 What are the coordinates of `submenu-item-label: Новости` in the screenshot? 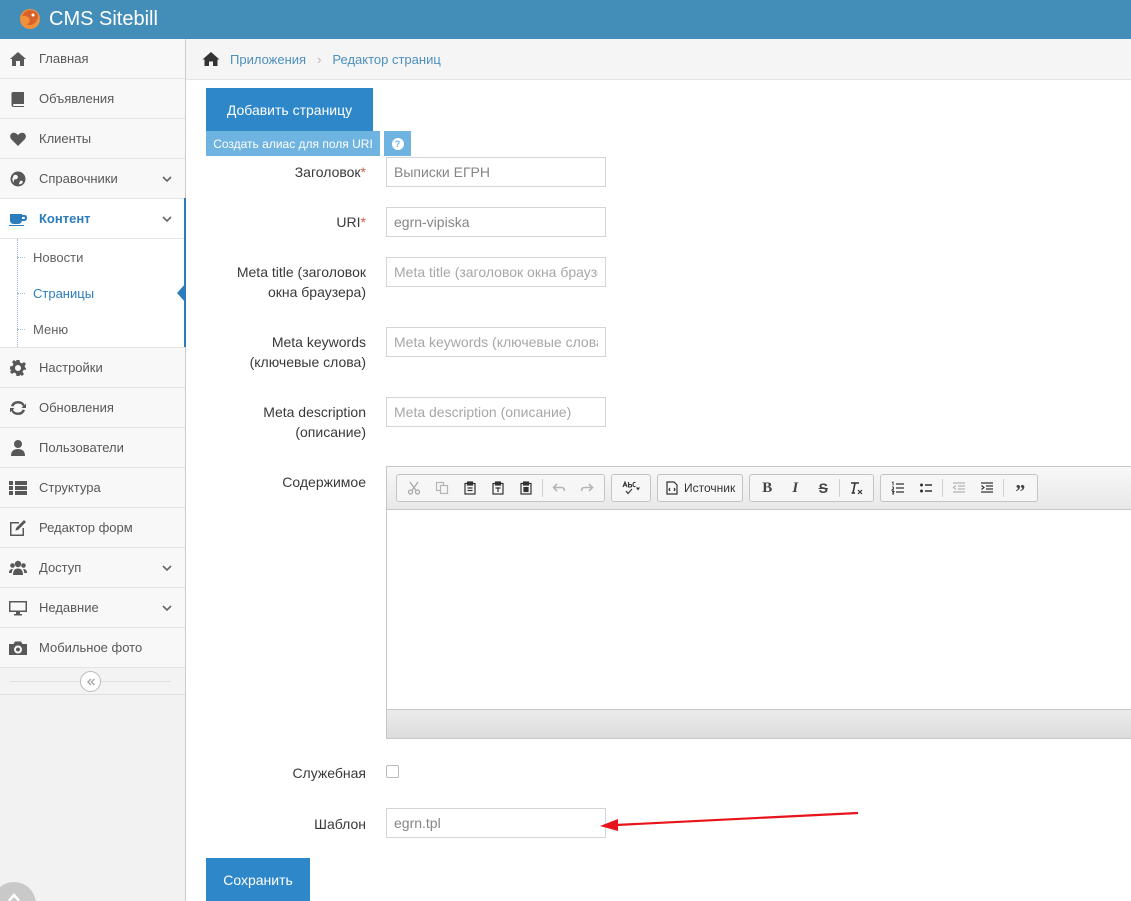 It's located at (58, 257).